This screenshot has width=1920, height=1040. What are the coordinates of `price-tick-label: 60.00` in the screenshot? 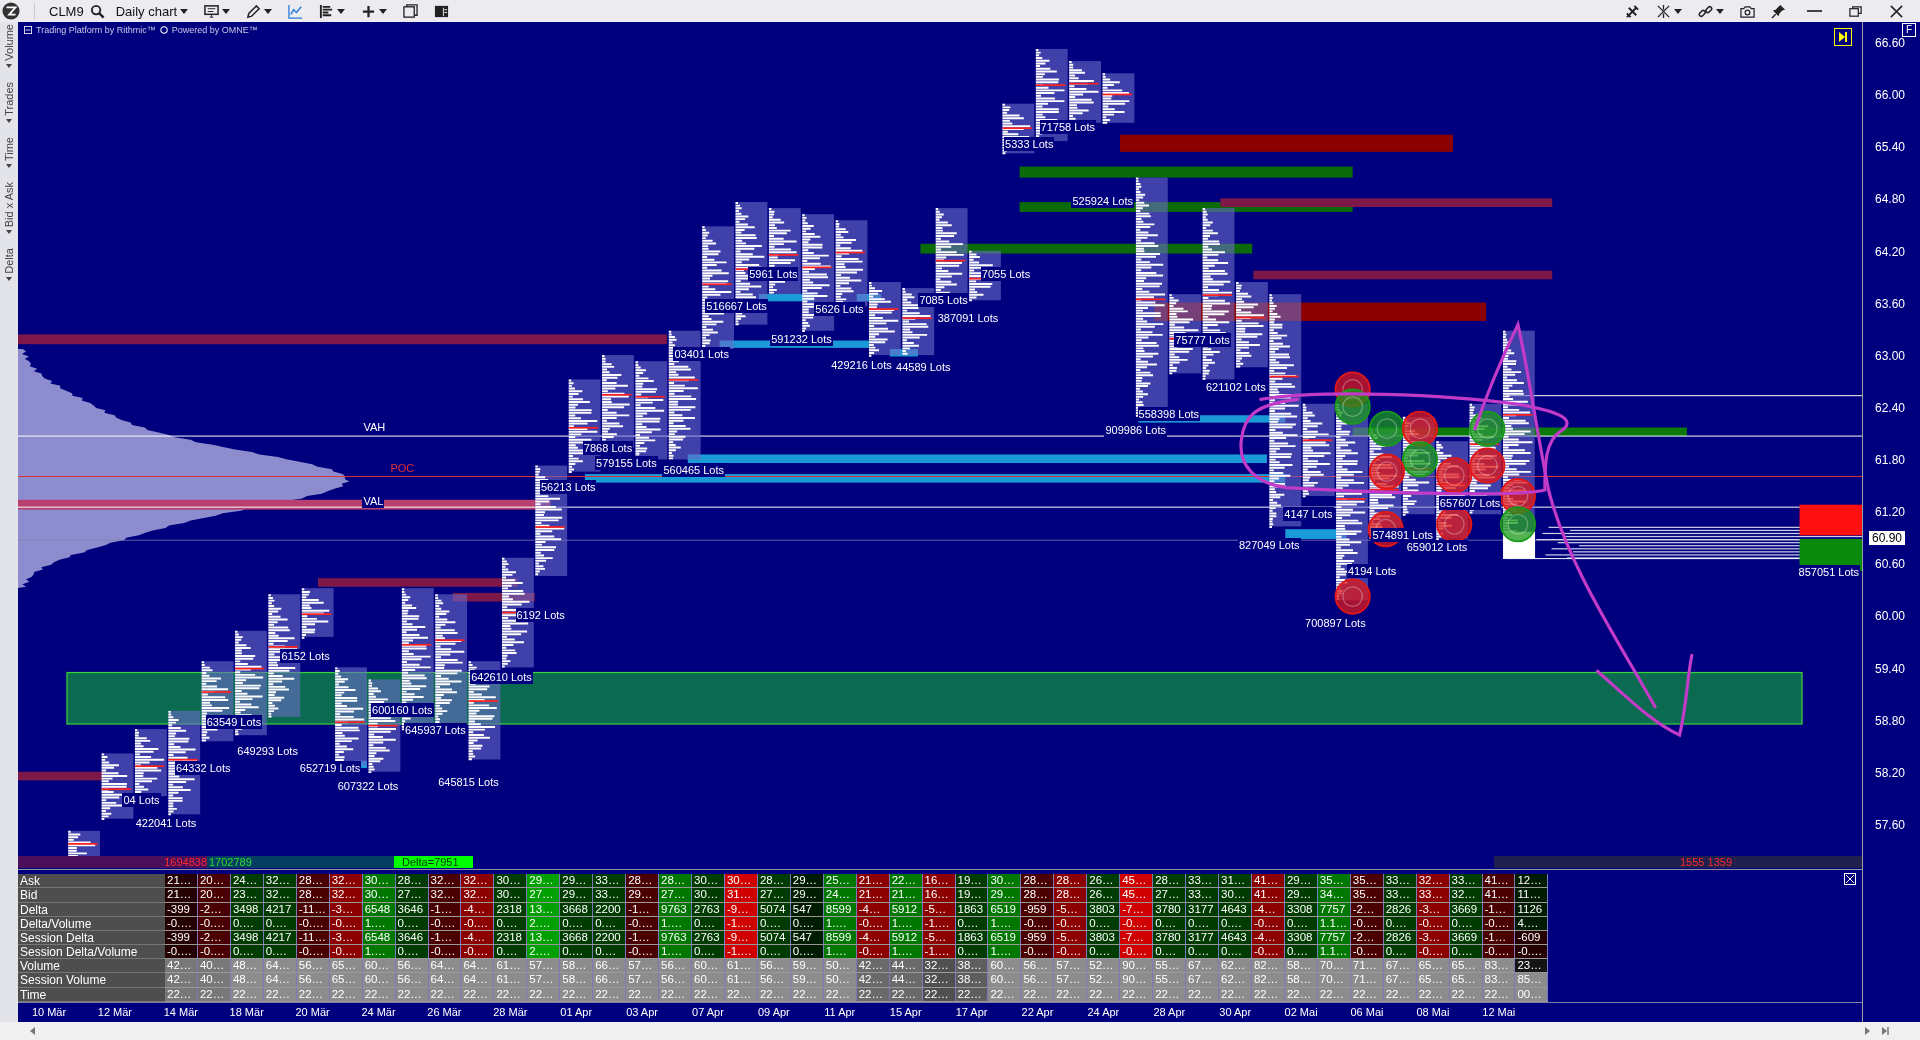 It's located at (1890, 616).